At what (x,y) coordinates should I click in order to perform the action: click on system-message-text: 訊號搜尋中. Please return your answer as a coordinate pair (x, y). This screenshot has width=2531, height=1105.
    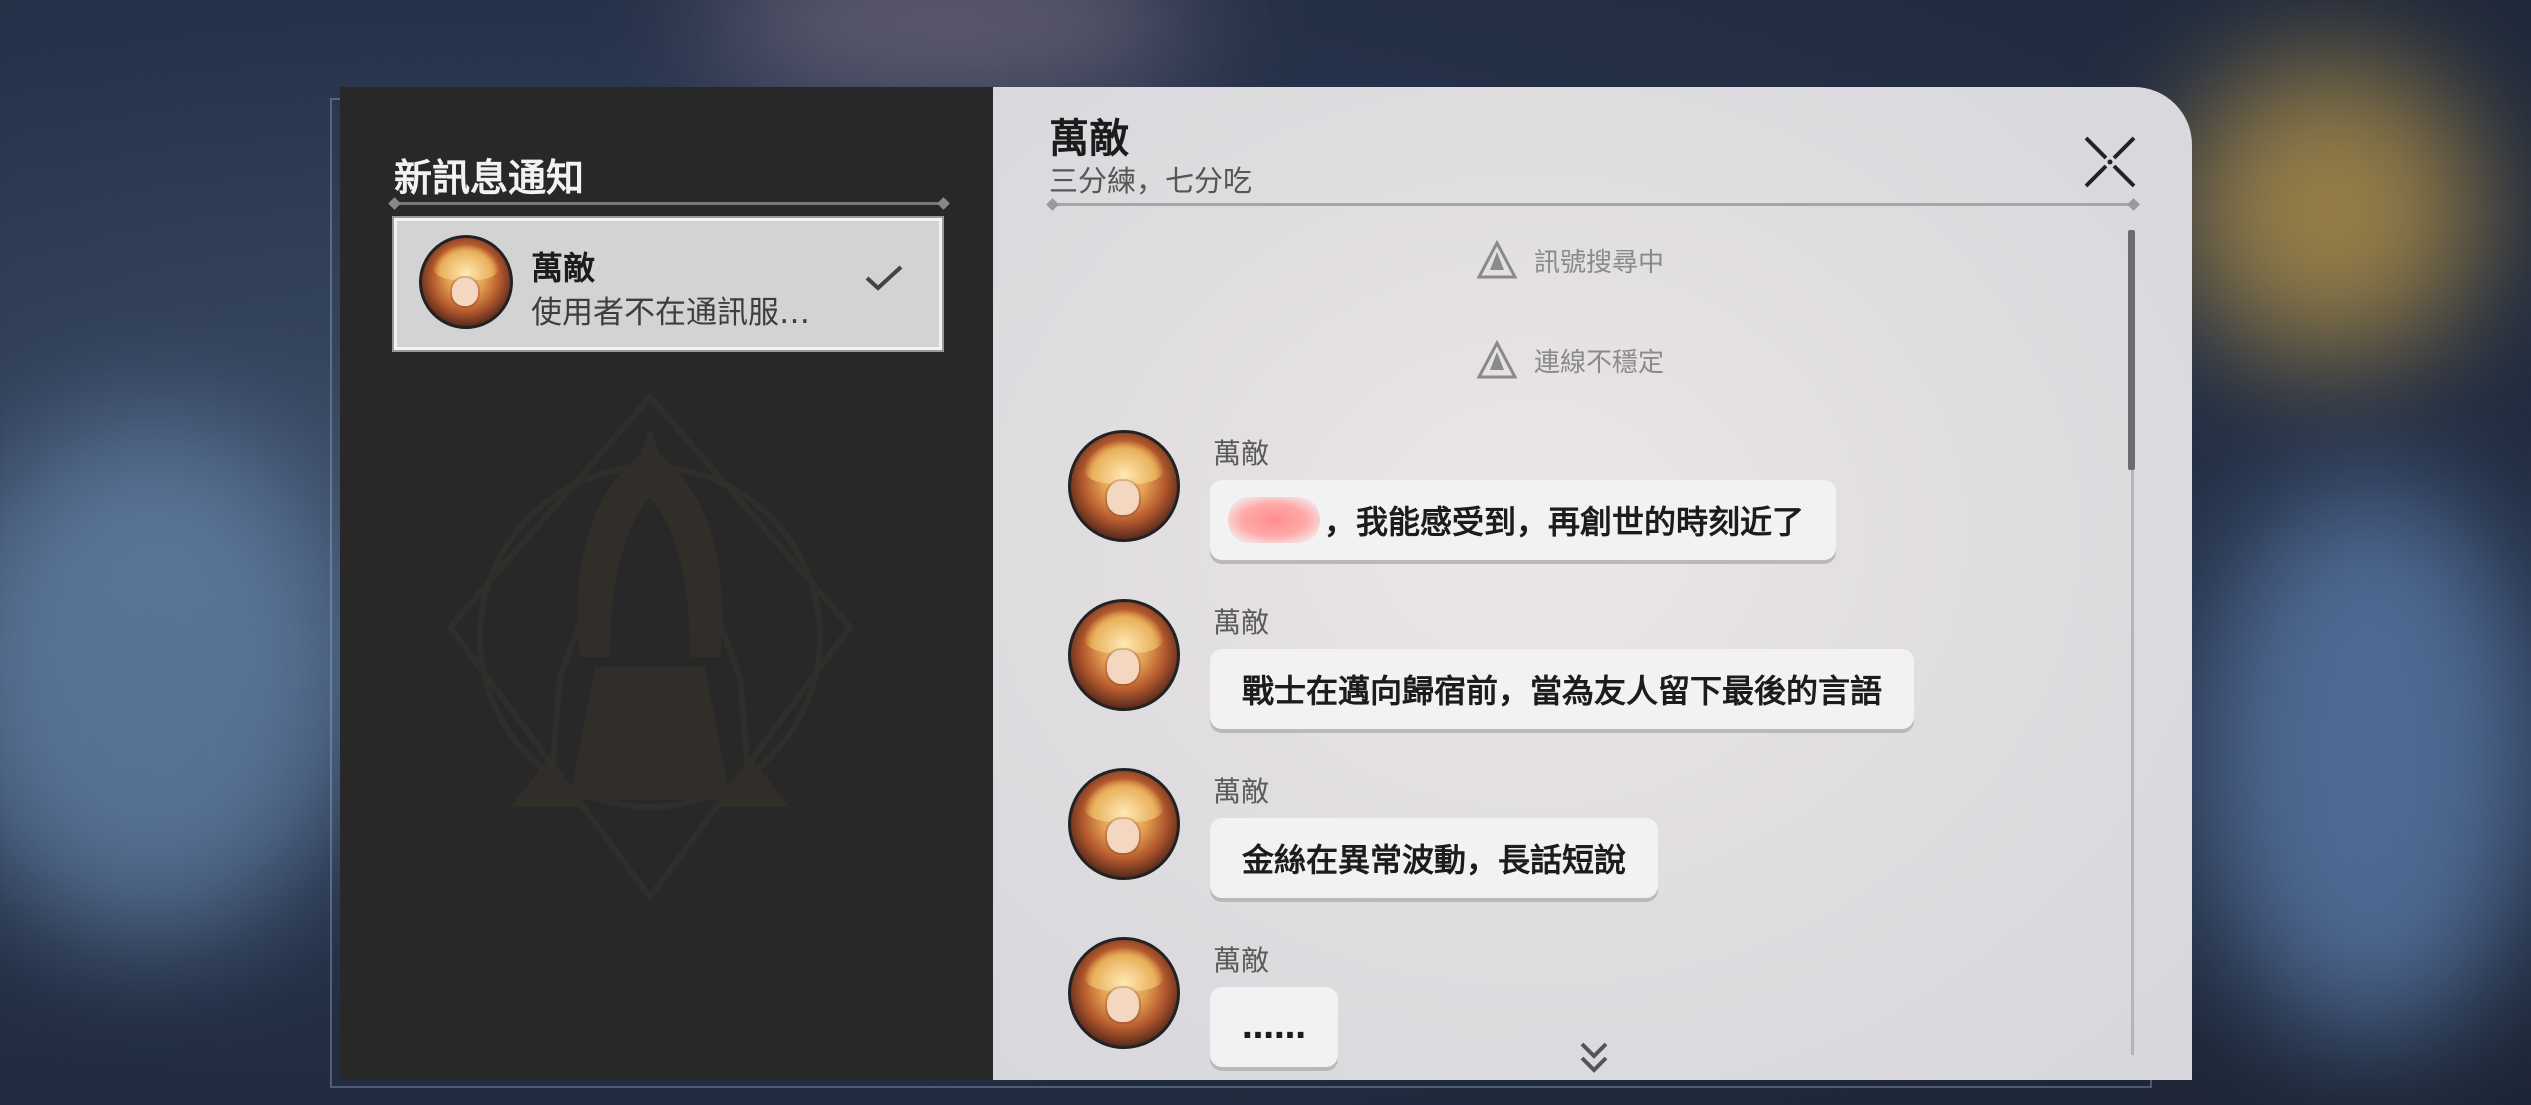
    Looking at the image, I should click on (1599, 262).